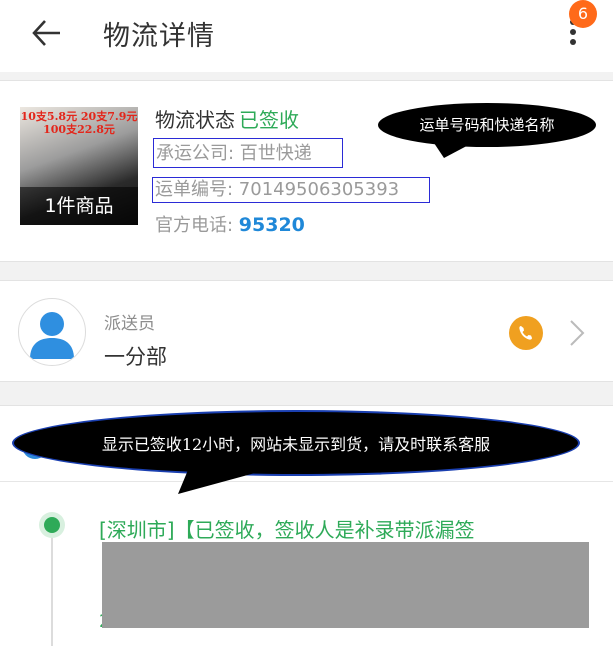 The height and width of the screenshot is (646, 613). I want to click on timeline-current-dot-inner, so click(52, 525).